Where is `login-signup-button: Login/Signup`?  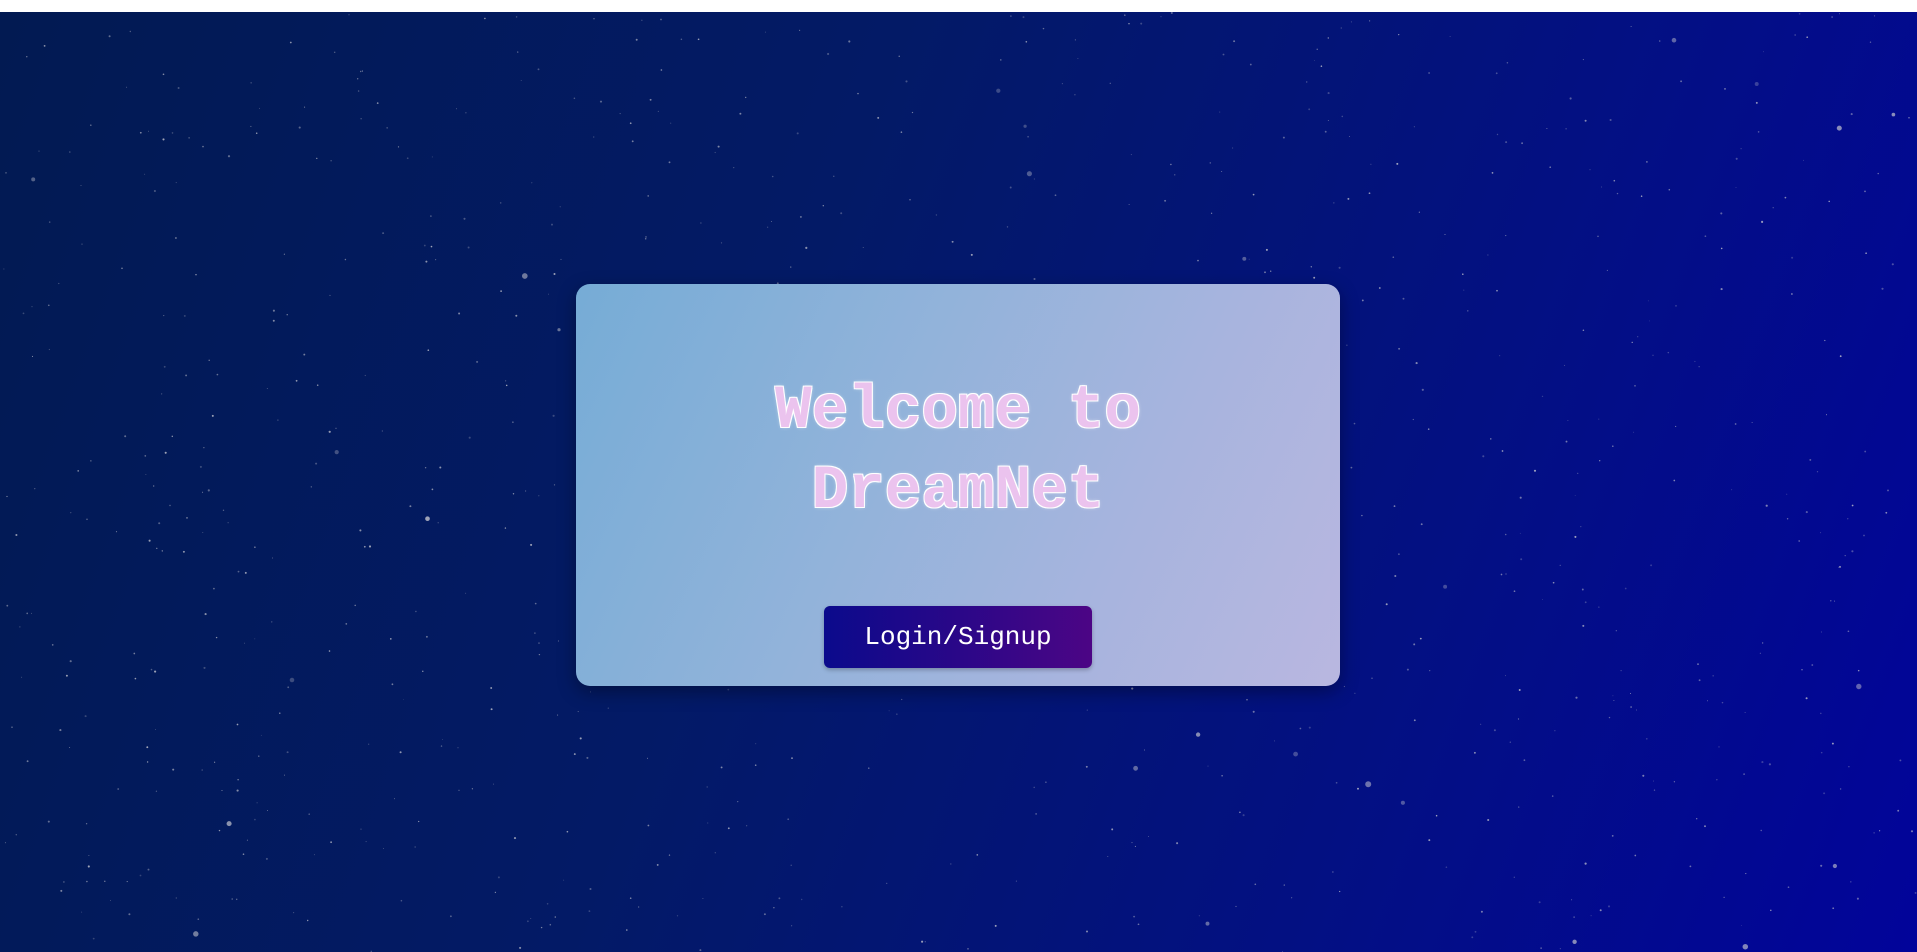 login-signup-button: Login/Signup is located at coordinates (958, 637).